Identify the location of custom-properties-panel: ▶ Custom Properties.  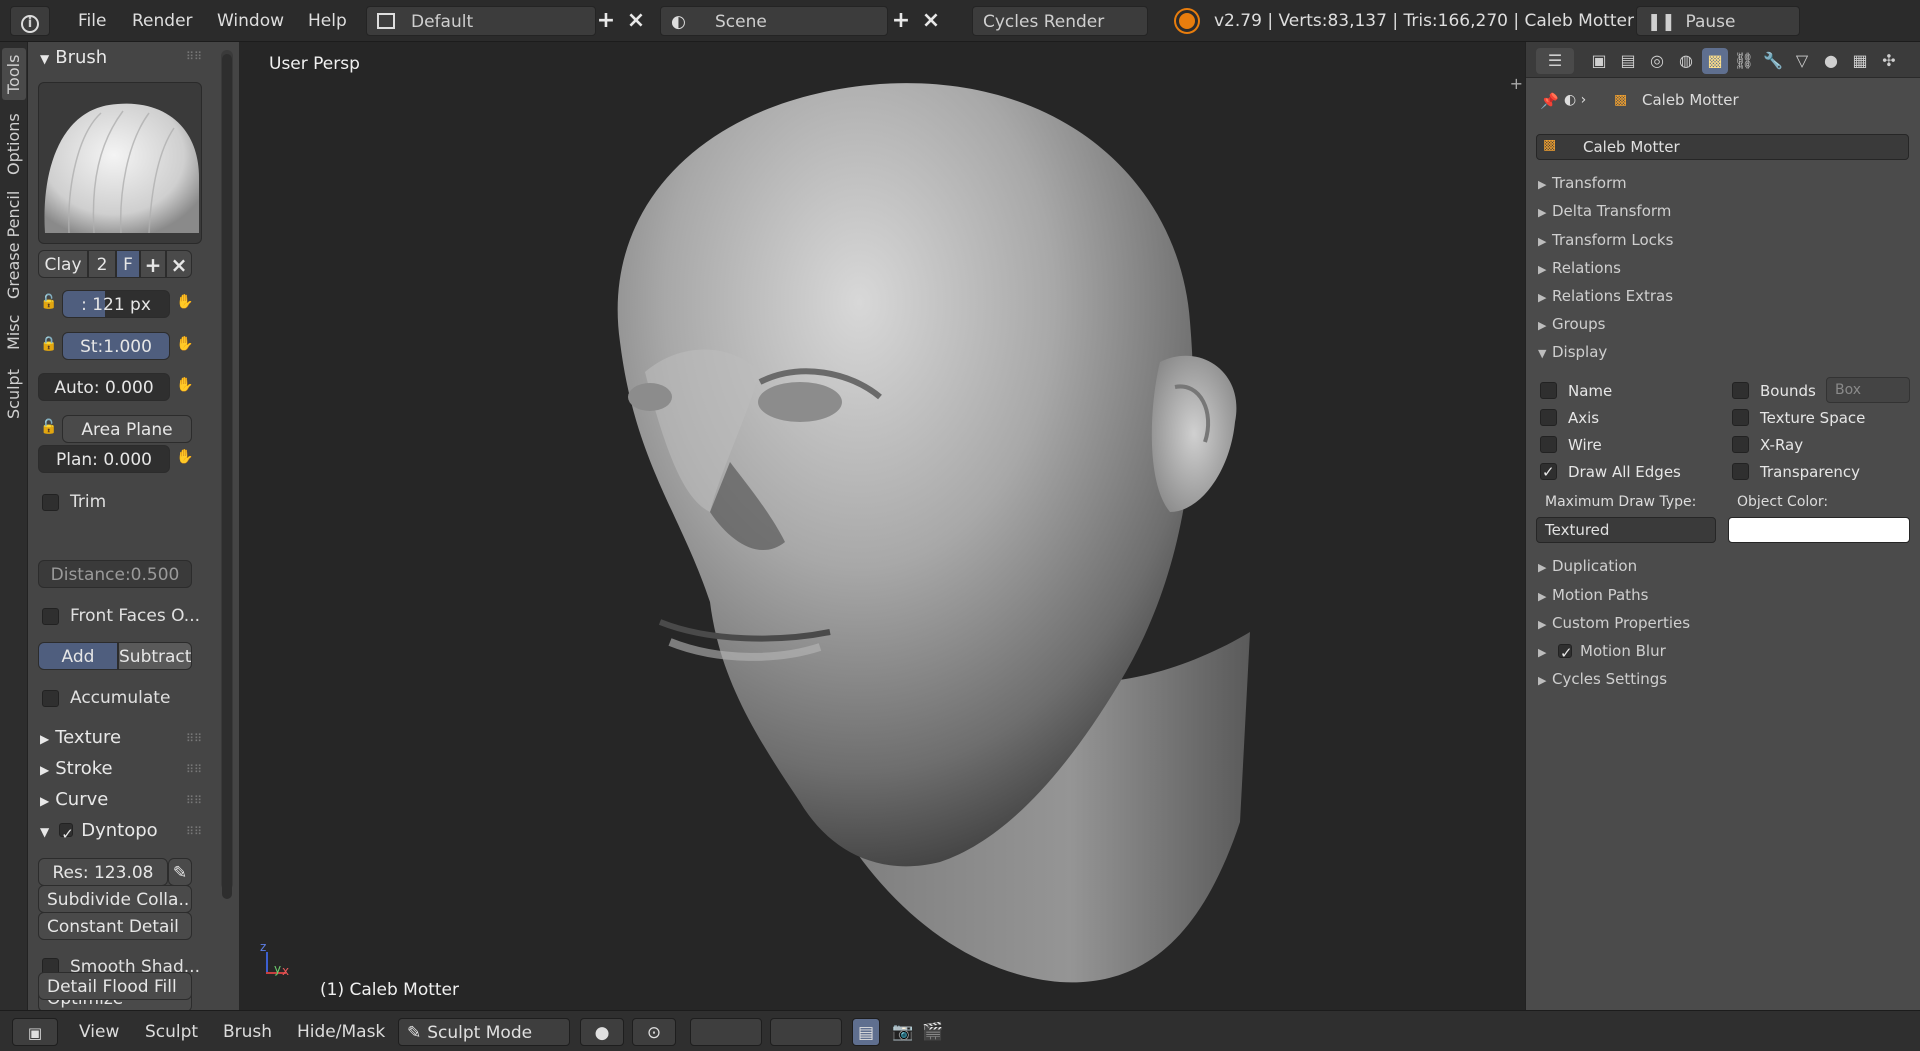
(1614, 623).